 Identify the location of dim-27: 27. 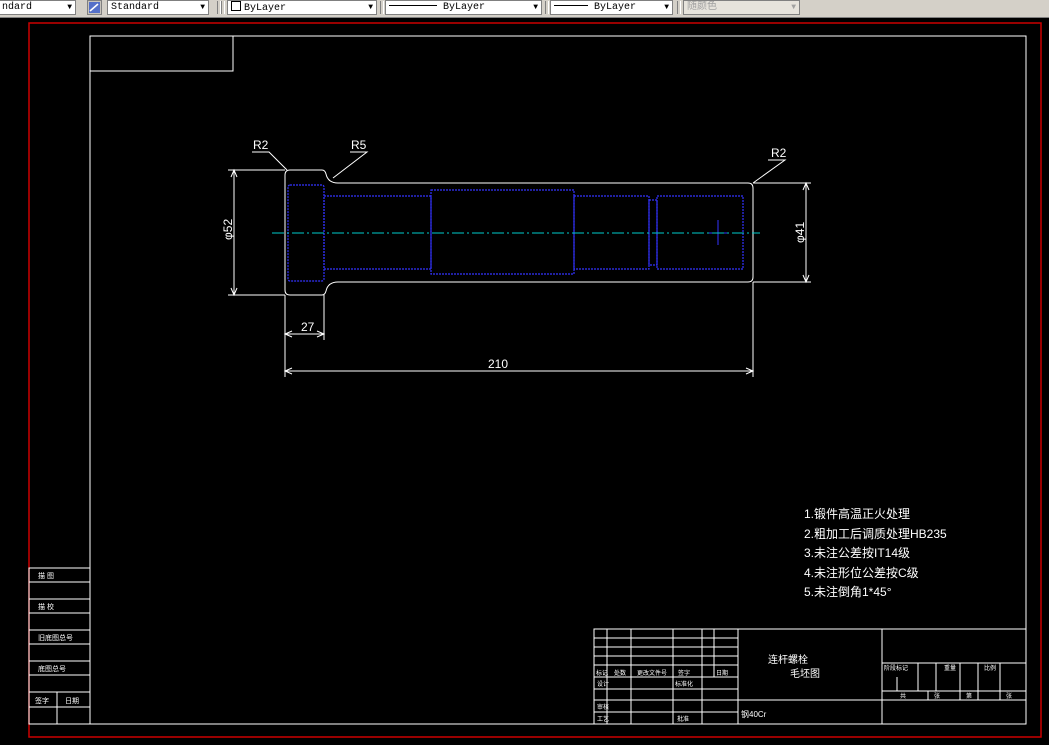
(308, 327).